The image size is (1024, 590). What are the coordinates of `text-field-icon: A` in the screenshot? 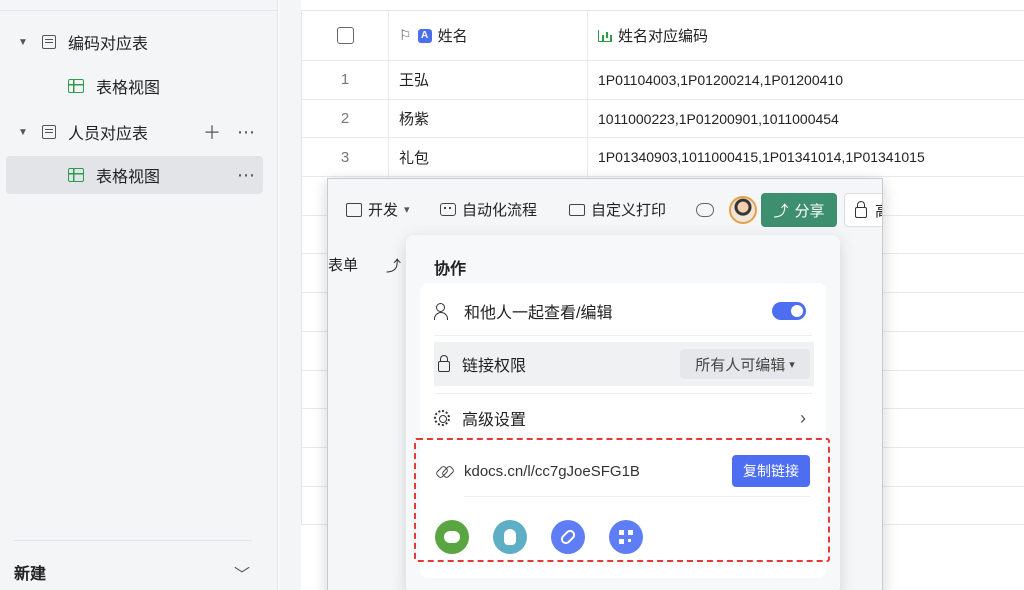 It's located at (424, 35).